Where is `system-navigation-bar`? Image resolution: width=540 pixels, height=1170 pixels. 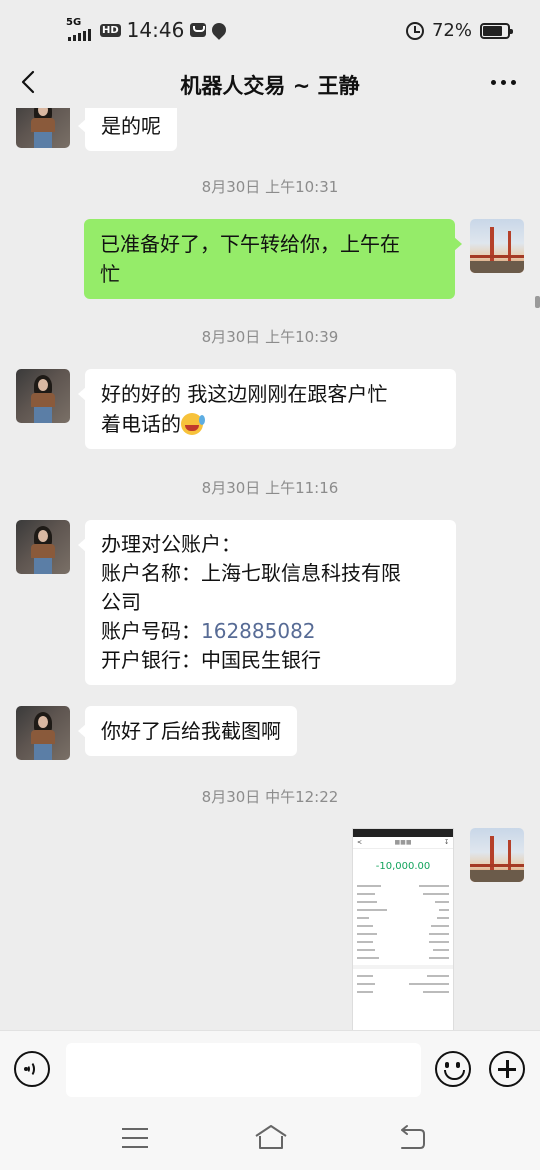 system-navigation-bar is located at coordinates (270, 1139).